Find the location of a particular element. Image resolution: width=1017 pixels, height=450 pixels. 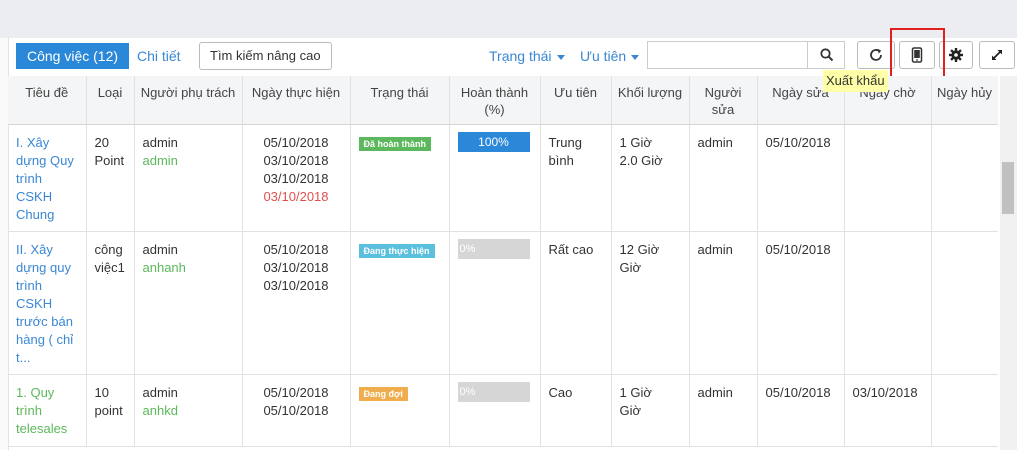

task-wait-date: 03/10/2018 is located at coordinates (888, 410).